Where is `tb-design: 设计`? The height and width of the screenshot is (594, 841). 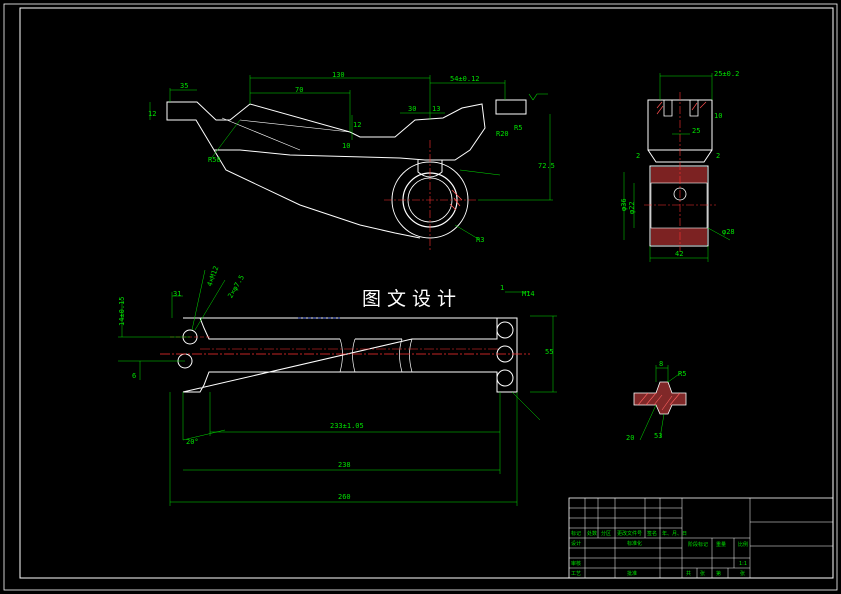 tb-design: 设计 is located at coordinates (576, 543).